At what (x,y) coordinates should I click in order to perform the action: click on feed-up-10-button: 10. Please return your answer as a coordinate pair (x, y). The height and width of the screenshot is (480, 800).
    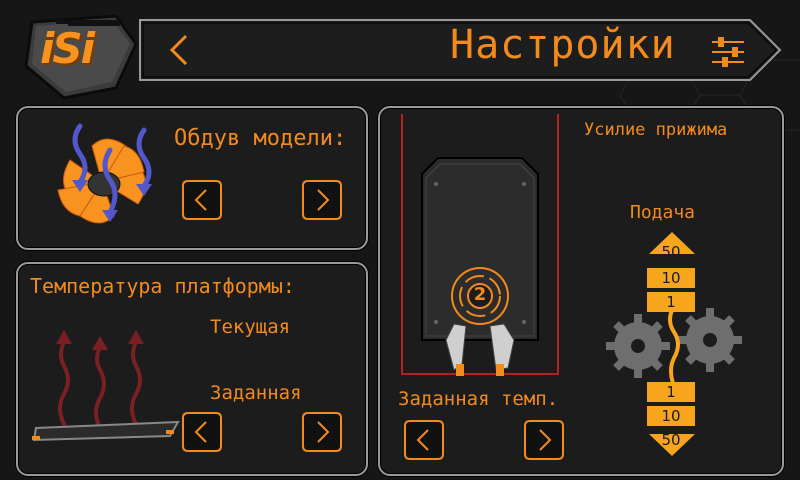
    Looking at the image, I should click on (671, 278).